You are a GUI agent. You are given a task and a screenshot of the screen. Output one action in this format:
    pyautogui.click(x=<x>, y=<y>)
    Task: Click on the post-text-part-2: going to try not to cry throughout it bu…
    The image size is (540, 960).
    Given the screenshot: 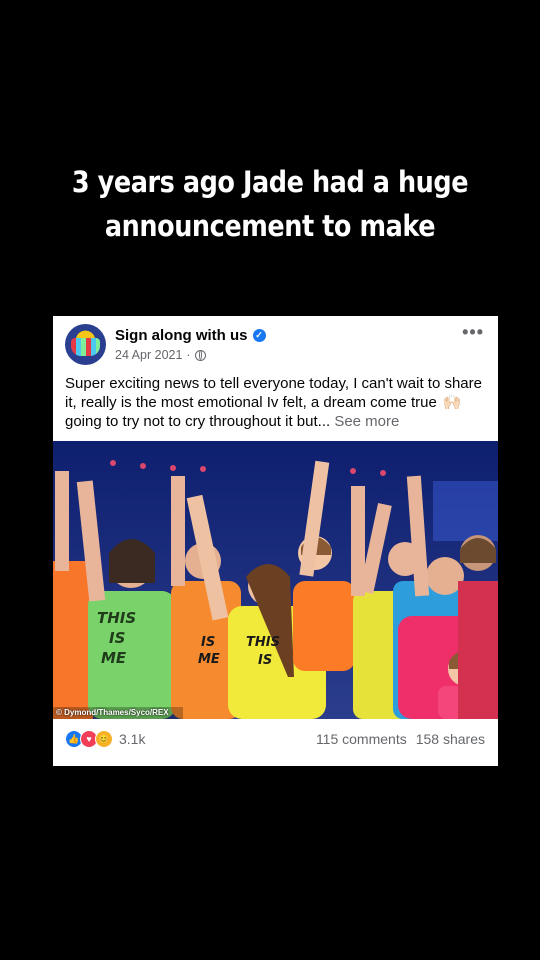 What is the action you would take?
    pyautogui.click(x=198, y=421)
    